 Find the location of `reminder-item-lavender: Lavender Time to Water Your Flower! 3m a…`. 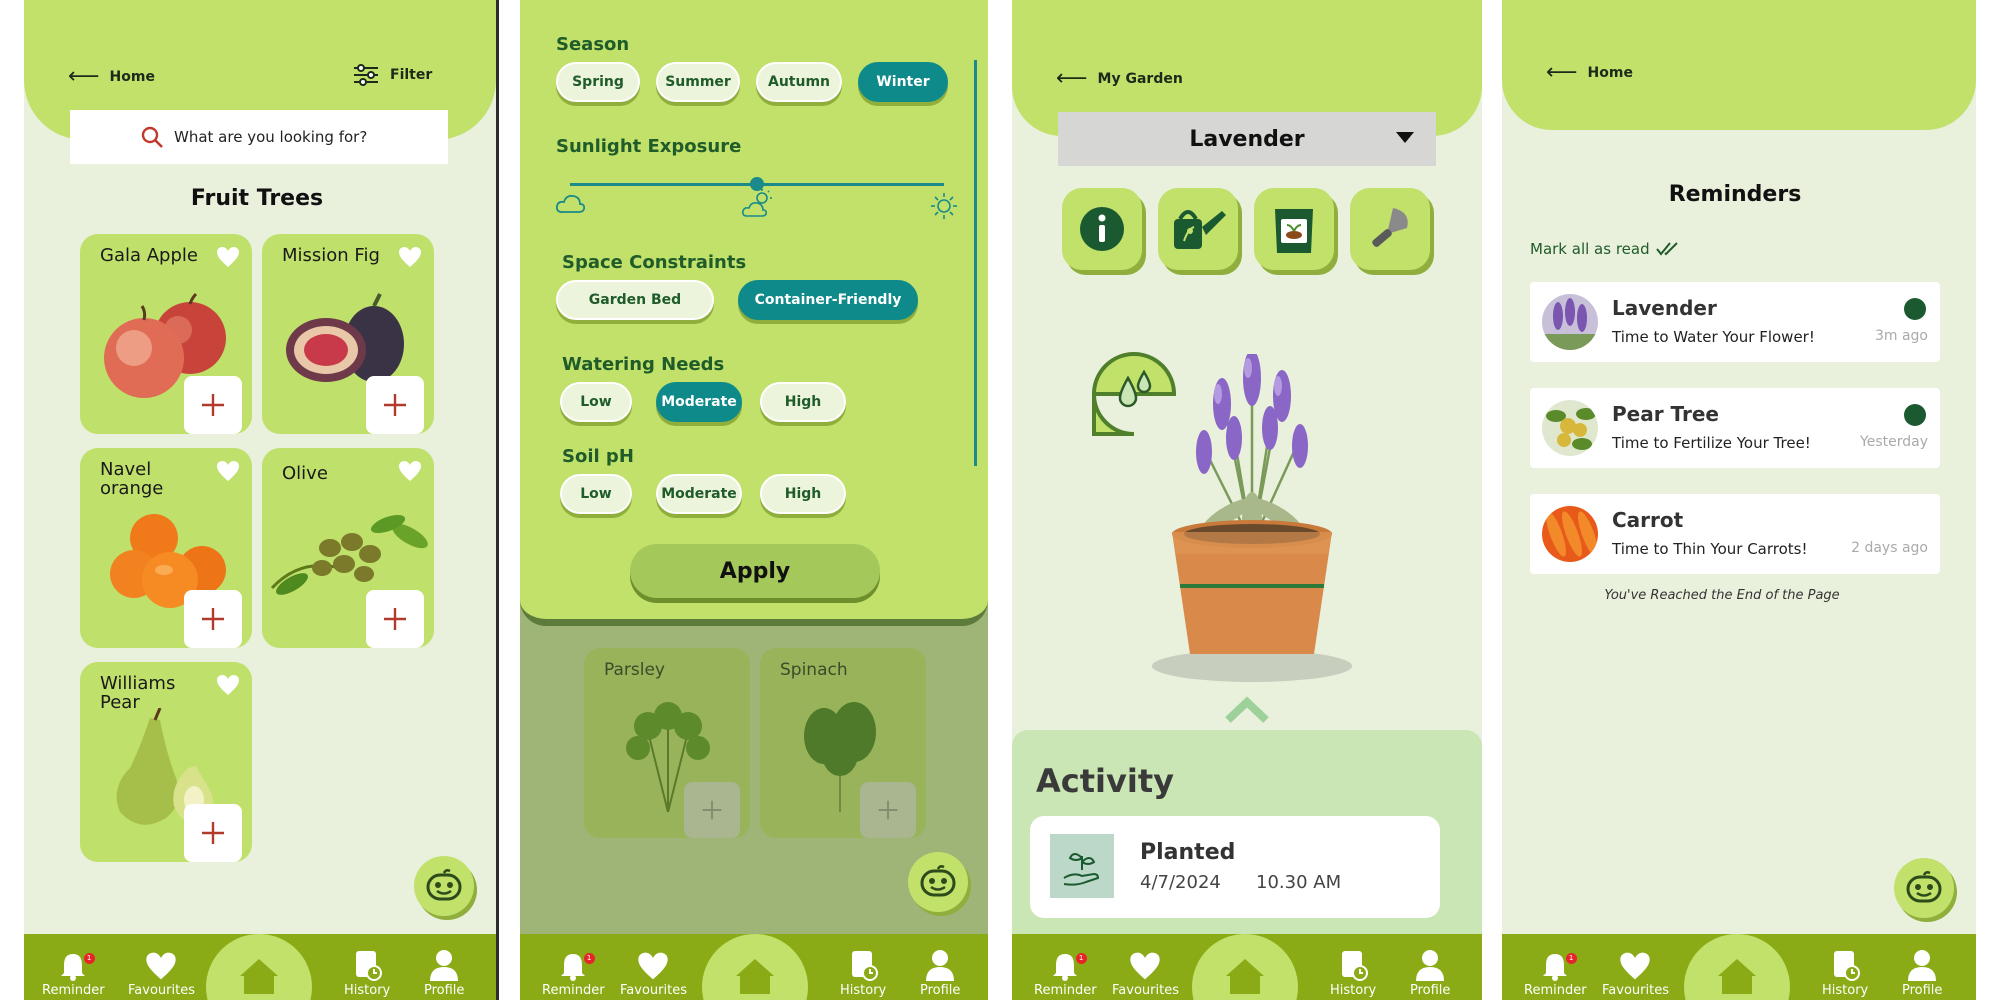

reminder-item-lavender: Lavender Time to Water Your Flower! 3m a… is located at coordinates (1735, 322).